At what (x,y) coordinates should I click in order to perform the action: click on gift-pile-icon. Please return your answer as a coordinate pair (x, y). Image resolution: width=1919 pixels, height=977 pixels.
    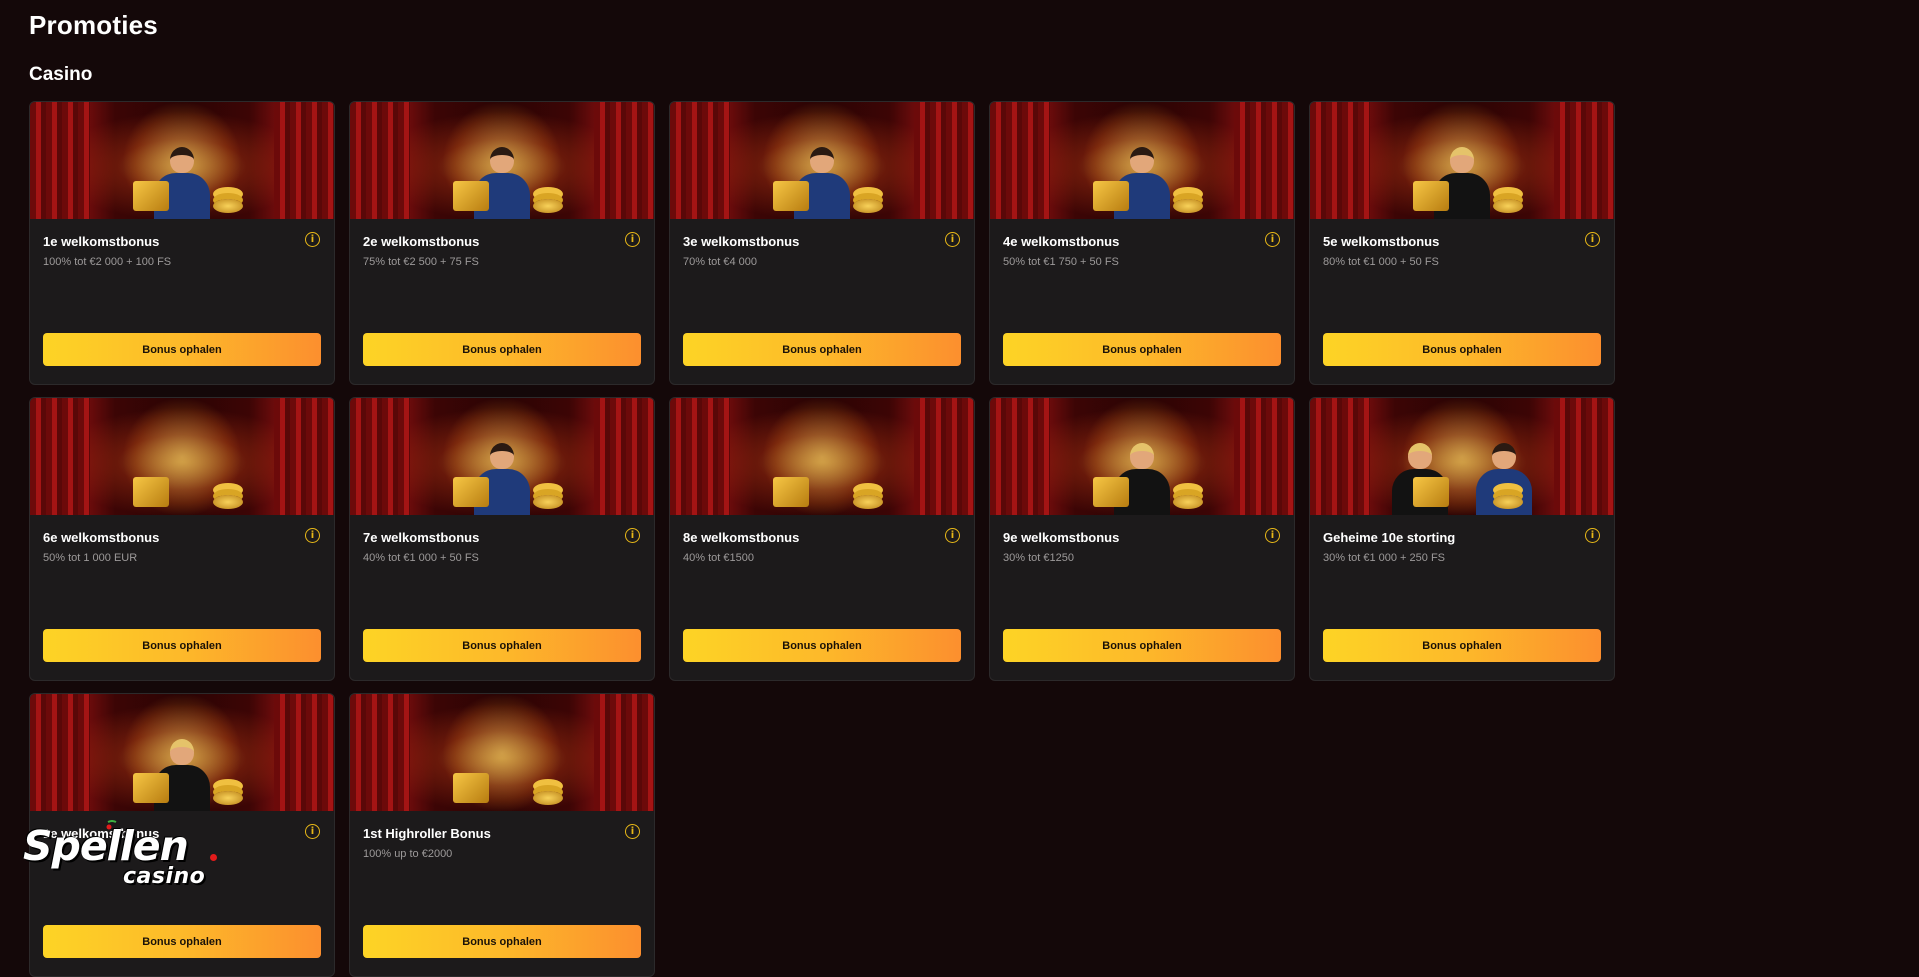
    Looking at the image, I should click on (151, 492).